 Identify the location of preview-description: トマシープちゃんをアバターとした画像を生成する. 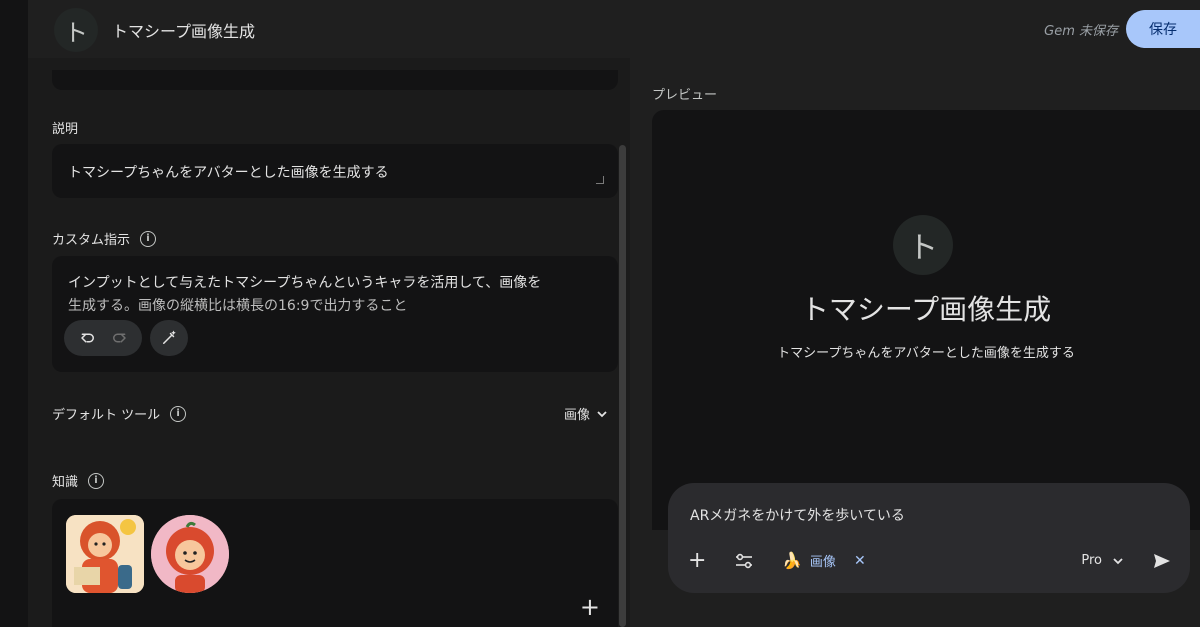
(926, 353).